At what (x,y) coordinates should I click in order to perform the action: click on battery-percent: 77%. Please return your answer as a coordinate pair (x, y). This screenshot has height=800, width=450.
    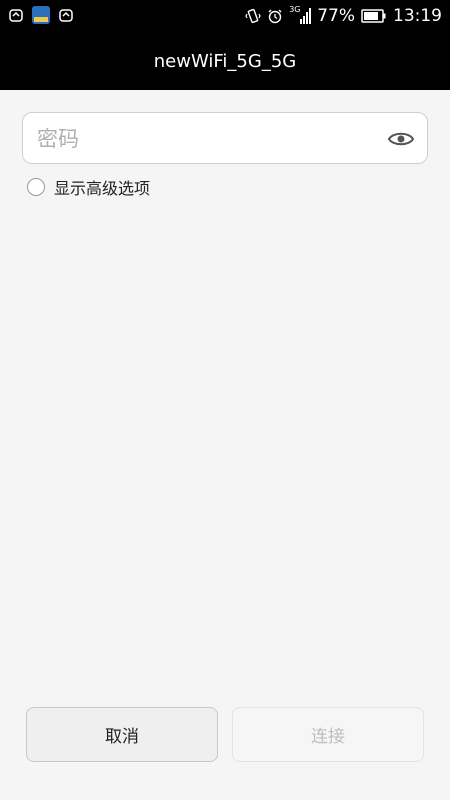
    Looking at the image, I should click on (336, 16).